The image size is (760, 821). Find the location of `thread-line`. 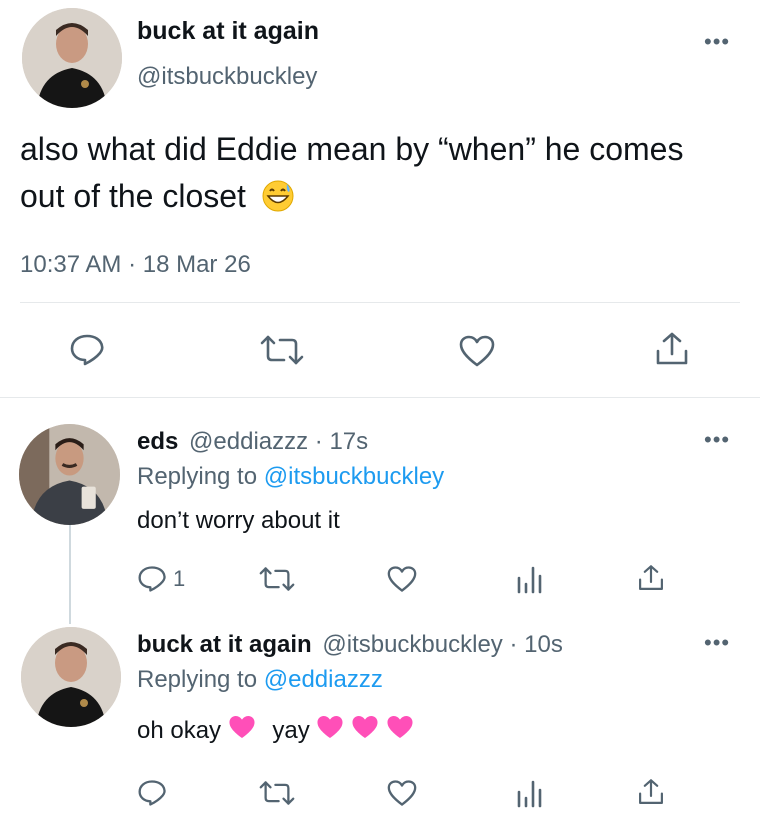

thread-line is located at coordinates (70, 574).